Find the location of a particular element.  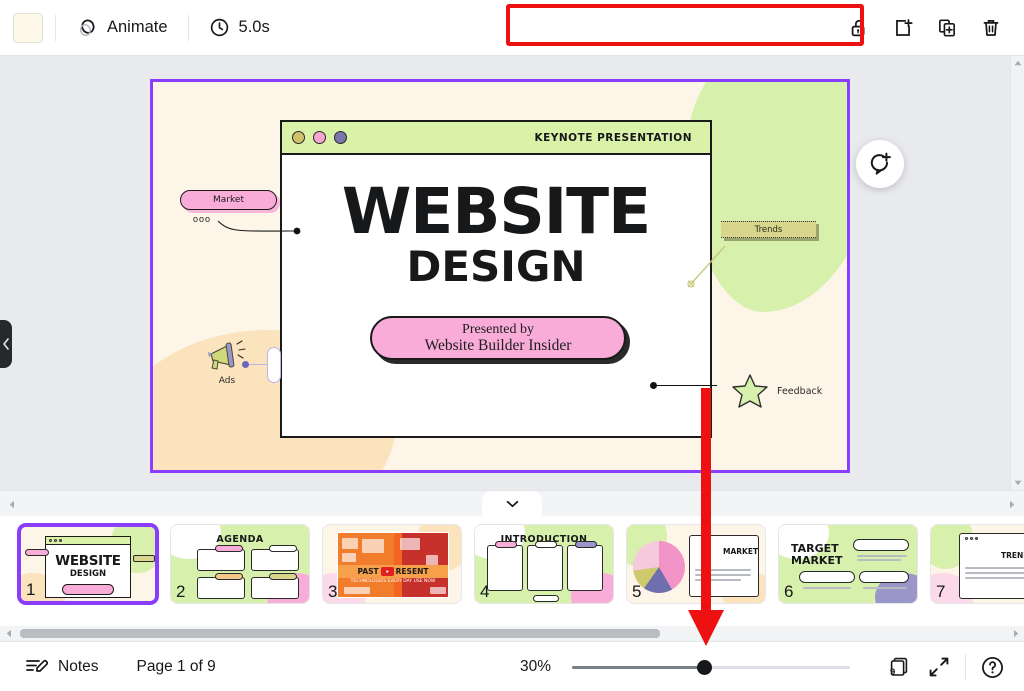

thumb5-number: 5 is located at coordinates (637, 591).